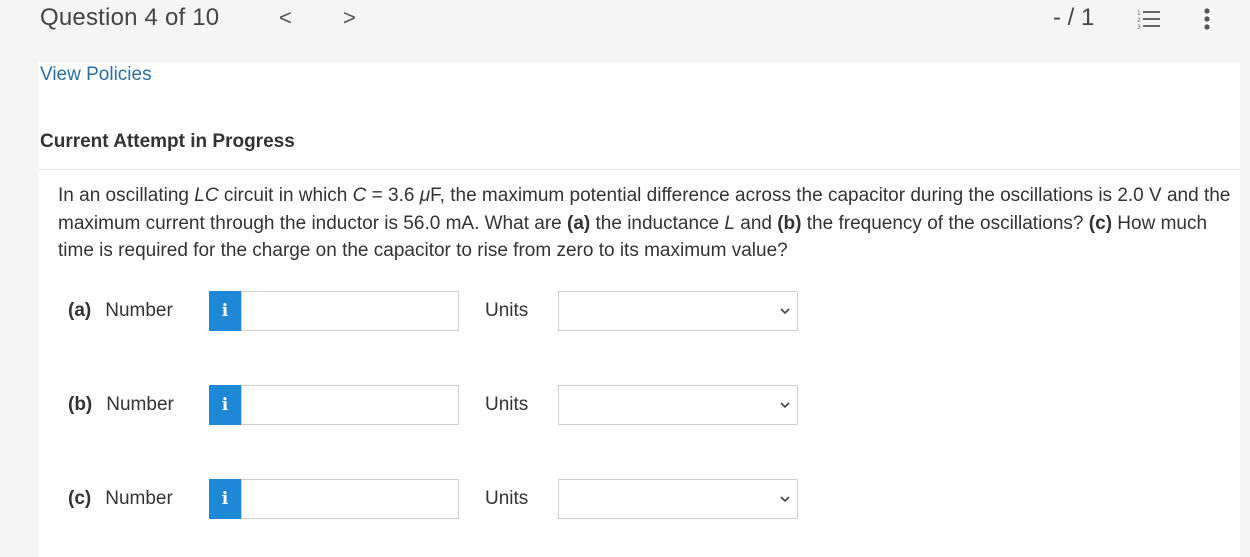 This screenshot has height=557, width=1250. What do you see at coordinates (1139, 13) in the screenshot?
I see `svg-text: 1` at bounding box center [1139, 13].